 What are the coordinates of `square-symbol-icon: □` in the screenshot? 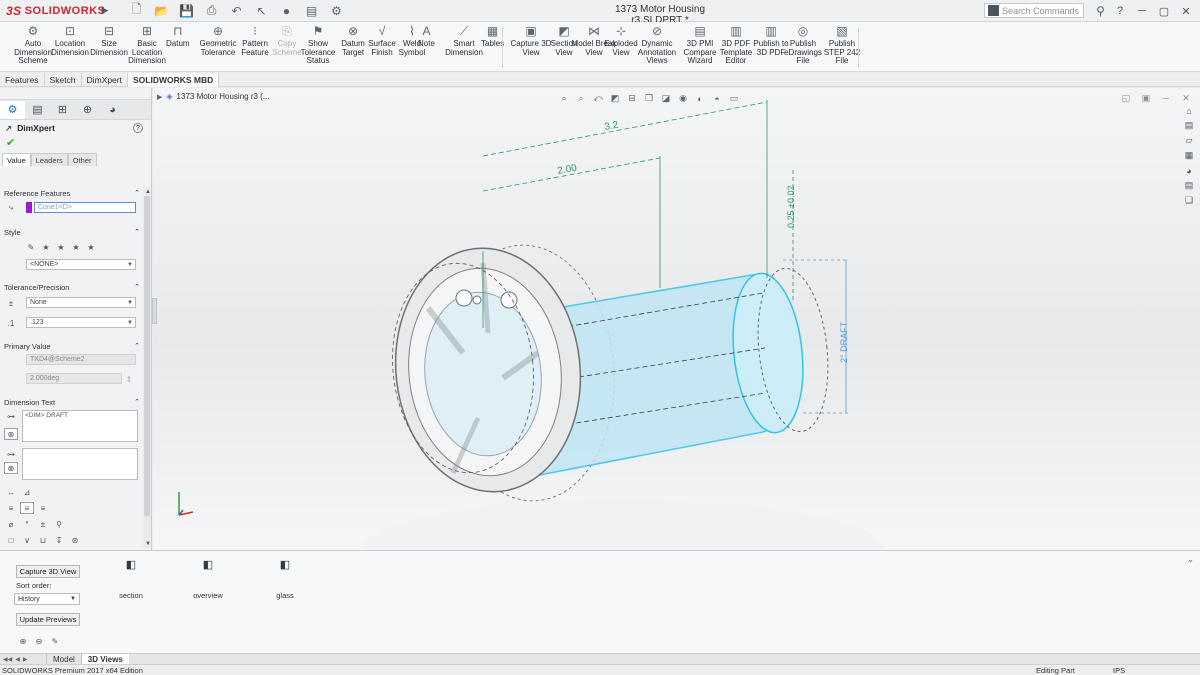 It's located at (11, 540).